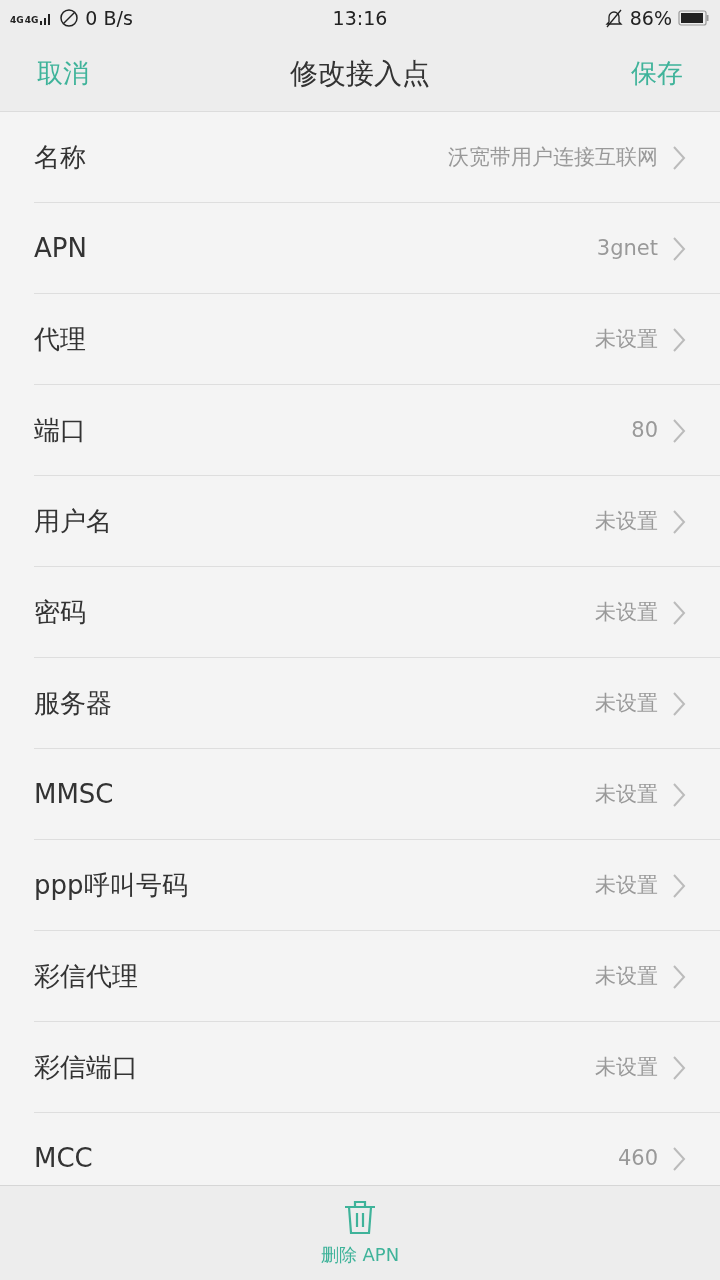 The width and height of the screenshot is (720, 1280). What do you see at coordinates (360, 521) in the screenshot?
I see `settings-row: 用户名 未设置` at bounding box center [360, 521].